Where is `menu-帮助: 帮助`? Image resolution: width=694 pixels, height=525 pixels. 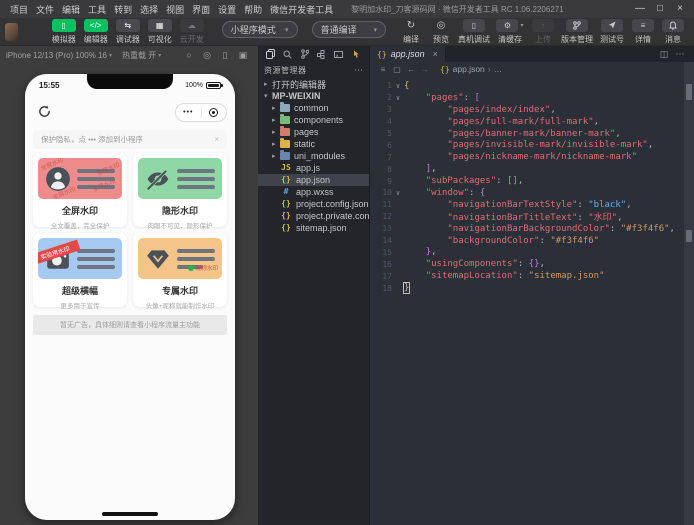
menu-帮助: 帮助 is located at coordinates (253, 9).